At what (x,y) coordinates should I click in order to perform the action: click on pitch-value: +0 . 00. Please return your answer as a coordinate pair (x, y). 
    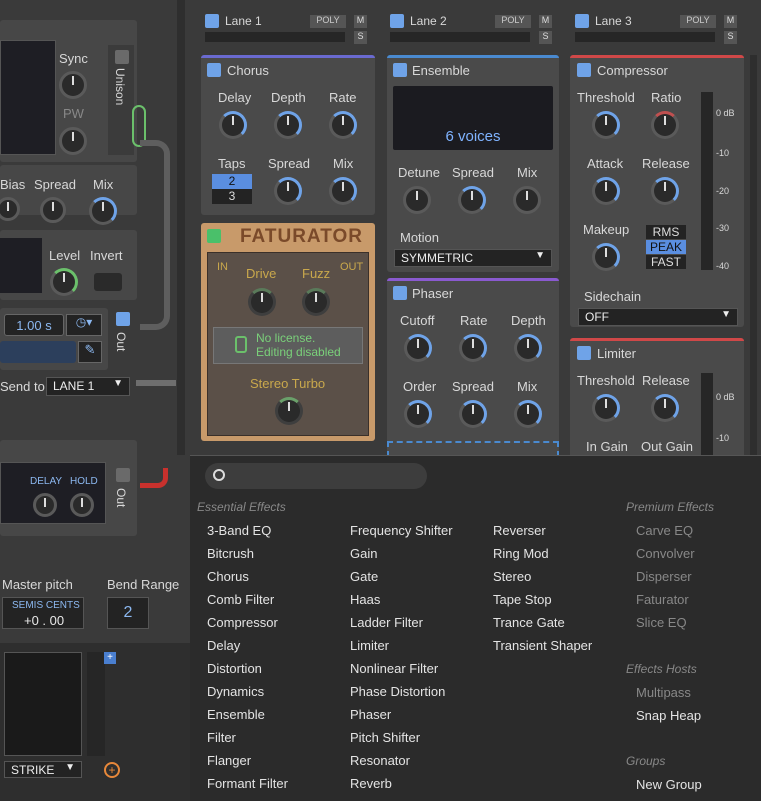
    Looking at the image, I should click on (44, 620).